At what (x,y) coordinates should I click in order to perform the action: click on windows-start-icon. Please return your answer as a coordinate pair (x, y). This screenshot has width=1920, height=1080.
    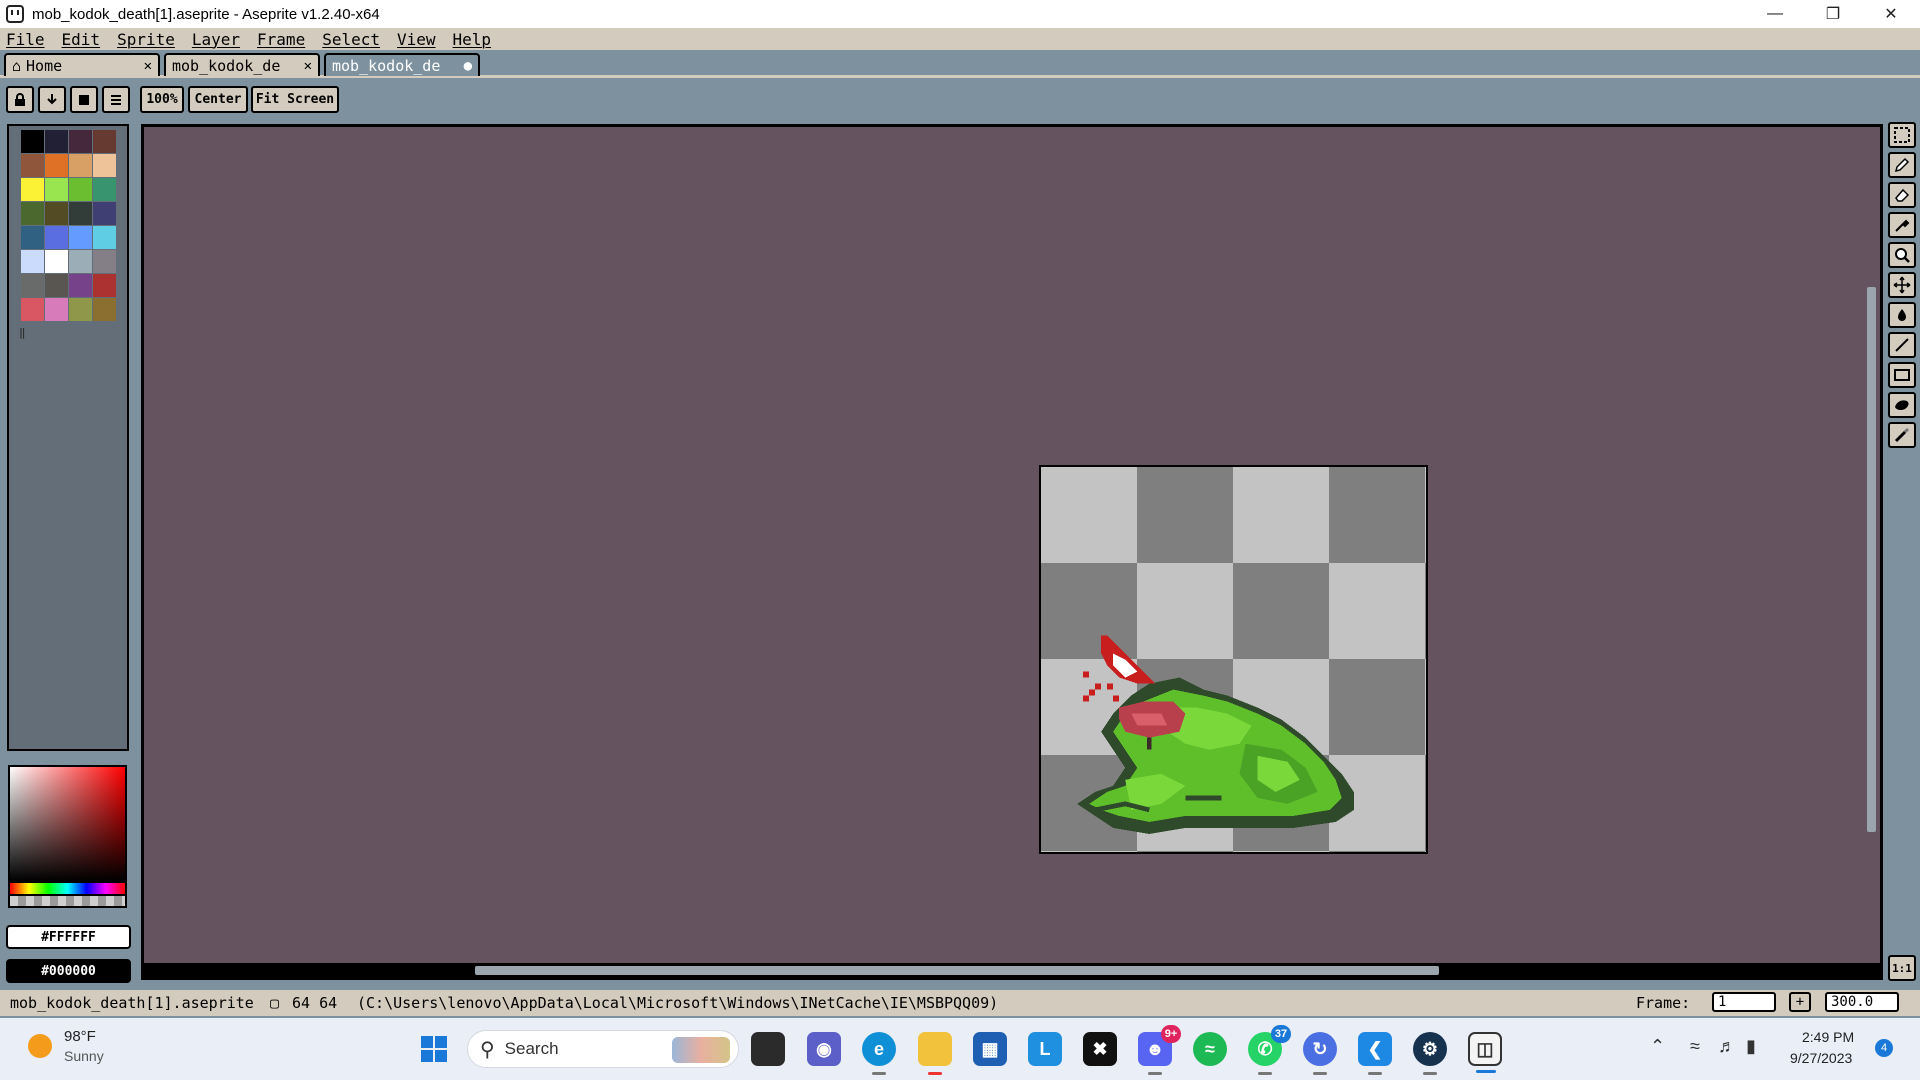
    Looking at the image, I should click on (434, 1049).